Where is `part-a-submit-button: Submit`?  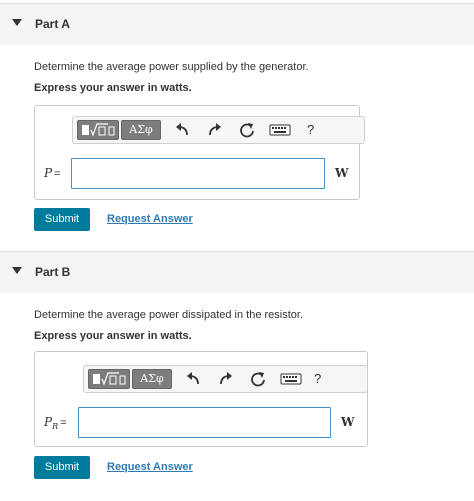
part-a-submit-button: Submit is located at coordinates (62, 219).